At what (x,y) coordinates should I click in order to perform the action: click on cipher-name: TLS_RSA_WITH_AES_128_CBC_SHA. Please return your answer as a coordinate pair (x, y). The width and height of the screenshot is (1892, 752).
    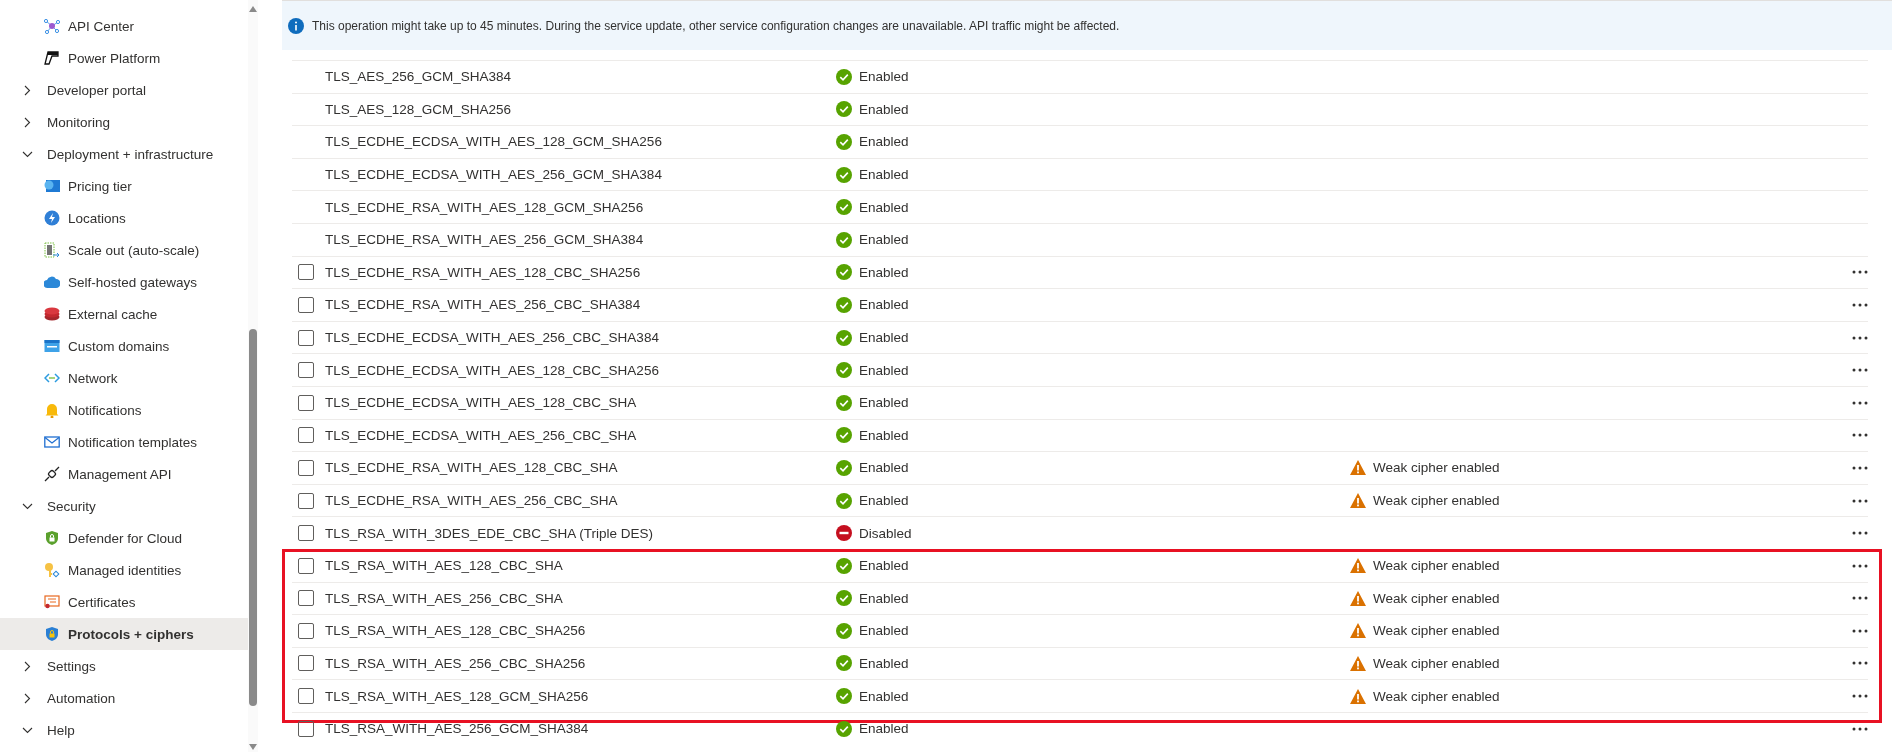
    Looking at the image, I should click on (444, 566).